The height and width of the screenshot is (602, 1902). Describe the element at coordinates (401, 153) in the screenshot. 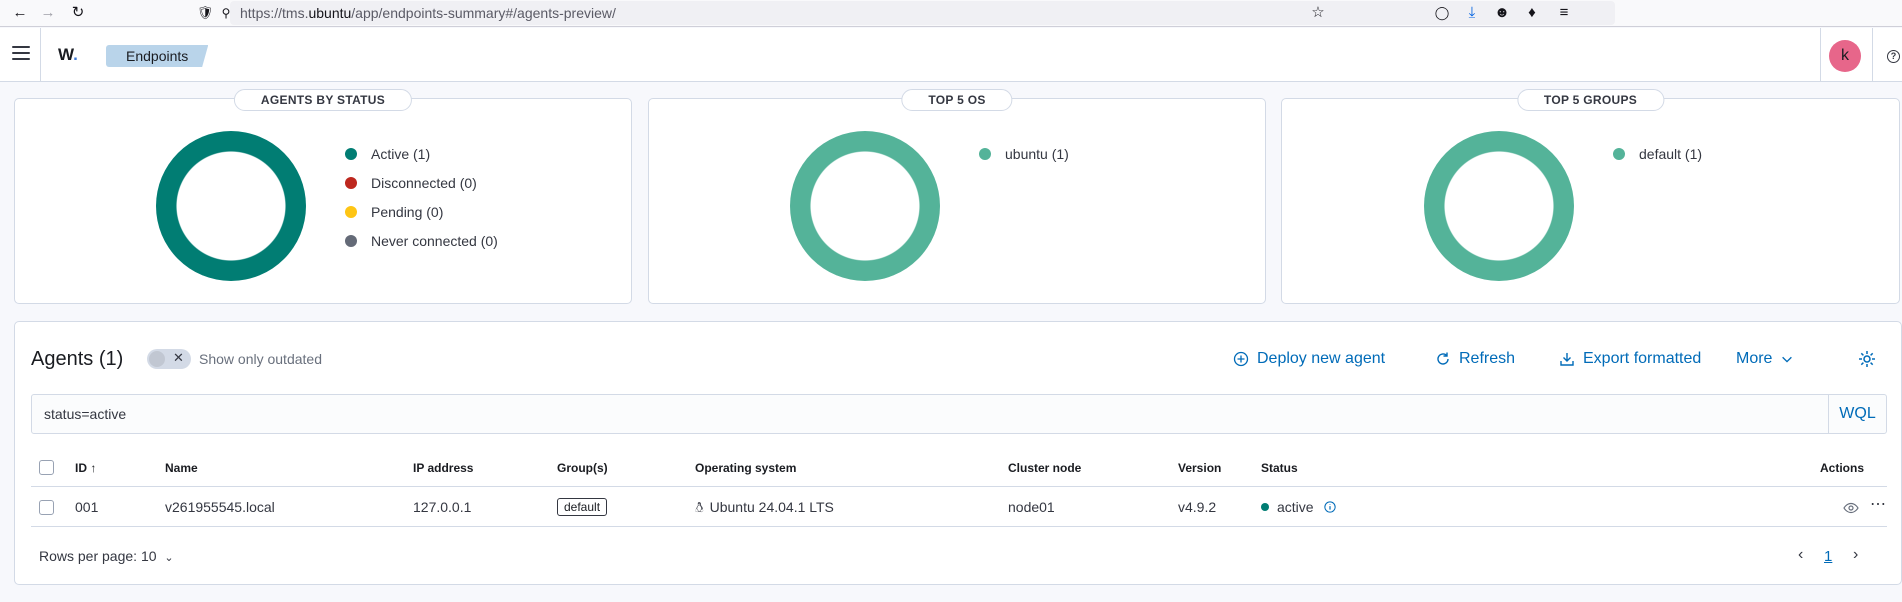

I see `legend-label: Active (1)` at that location.